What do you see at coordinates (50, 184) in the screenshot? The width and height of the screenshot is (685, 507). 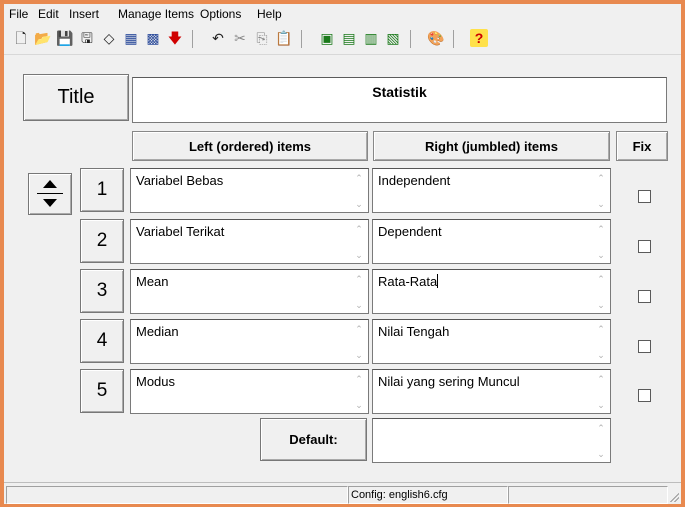 I see `arrow-up-icon` at bounding box center [50, 184].